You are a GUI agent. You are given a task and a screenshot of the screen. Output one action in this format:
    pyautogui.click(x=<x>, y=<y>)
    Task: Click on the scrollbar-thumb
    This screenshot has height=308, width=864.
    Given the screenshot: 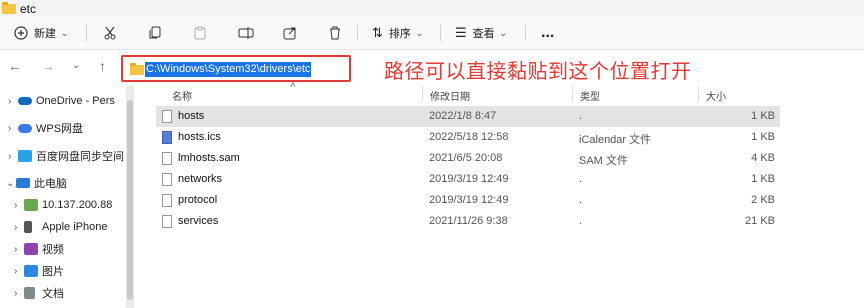 What is the action you would take?
    pyautogui.click(x=130, y=200)
    